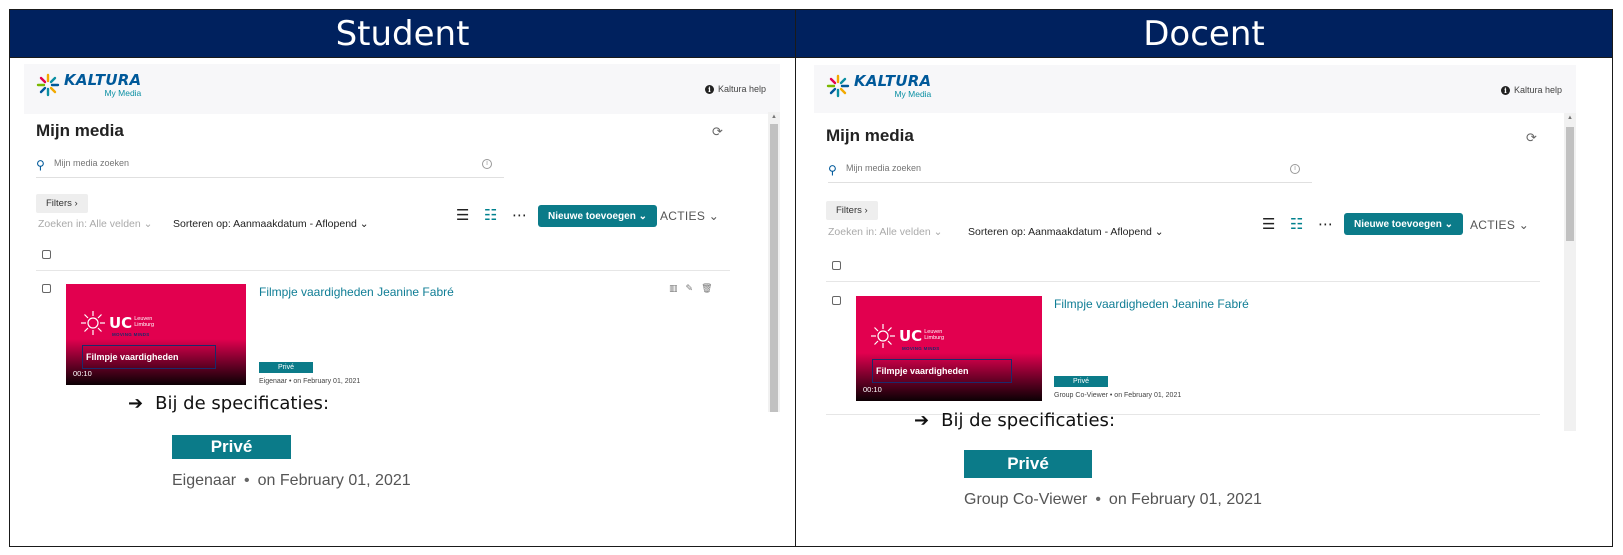  I want to click on edit-icon: ✎, so click(694, 289).